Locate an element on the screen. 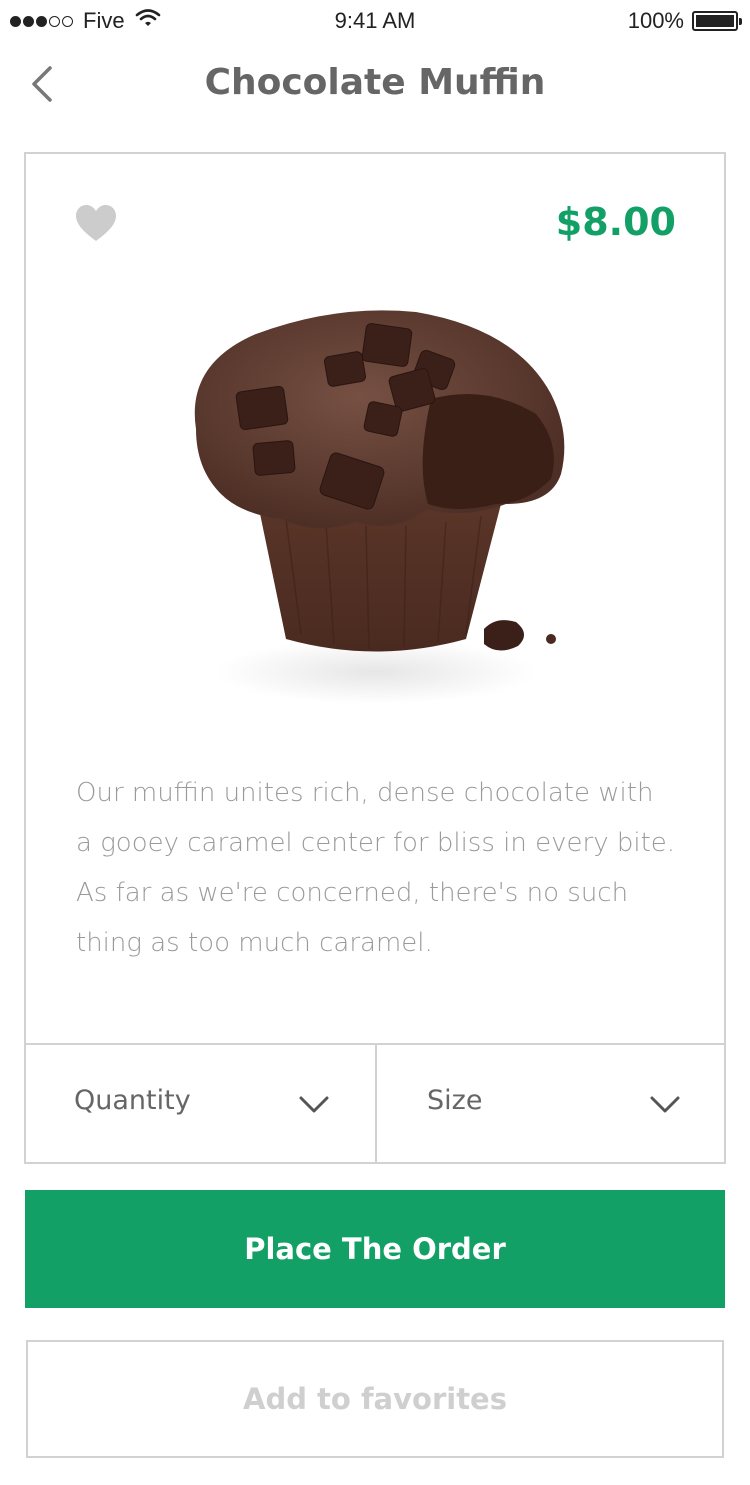  quantity-label: Quantity is located at coordinates (132, 1100).